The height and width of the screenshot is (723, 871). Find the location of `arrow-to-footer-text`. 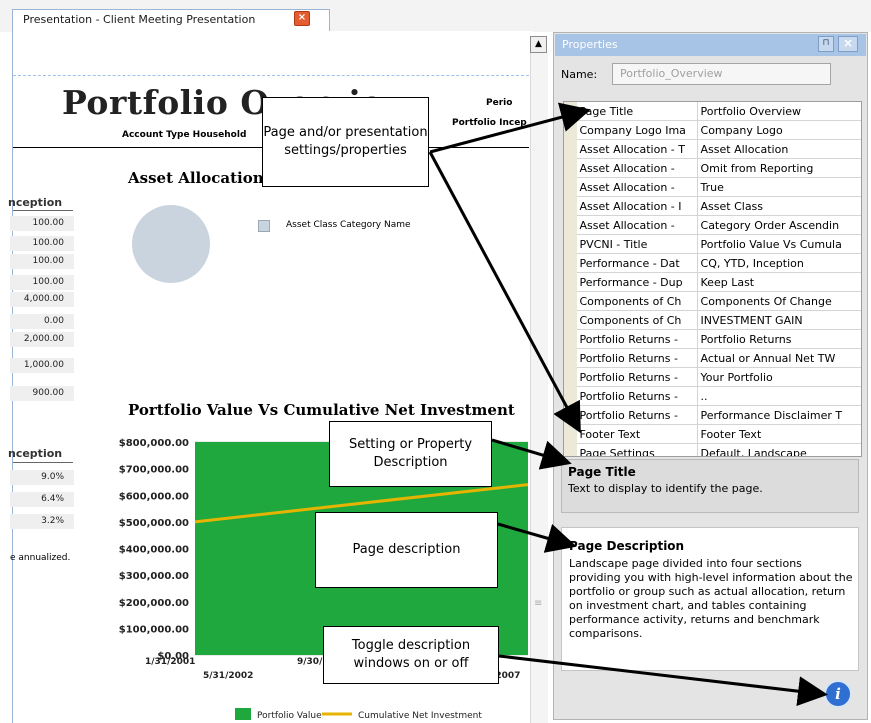

arrow-to-footer-text is located at coordinates (504, 292).